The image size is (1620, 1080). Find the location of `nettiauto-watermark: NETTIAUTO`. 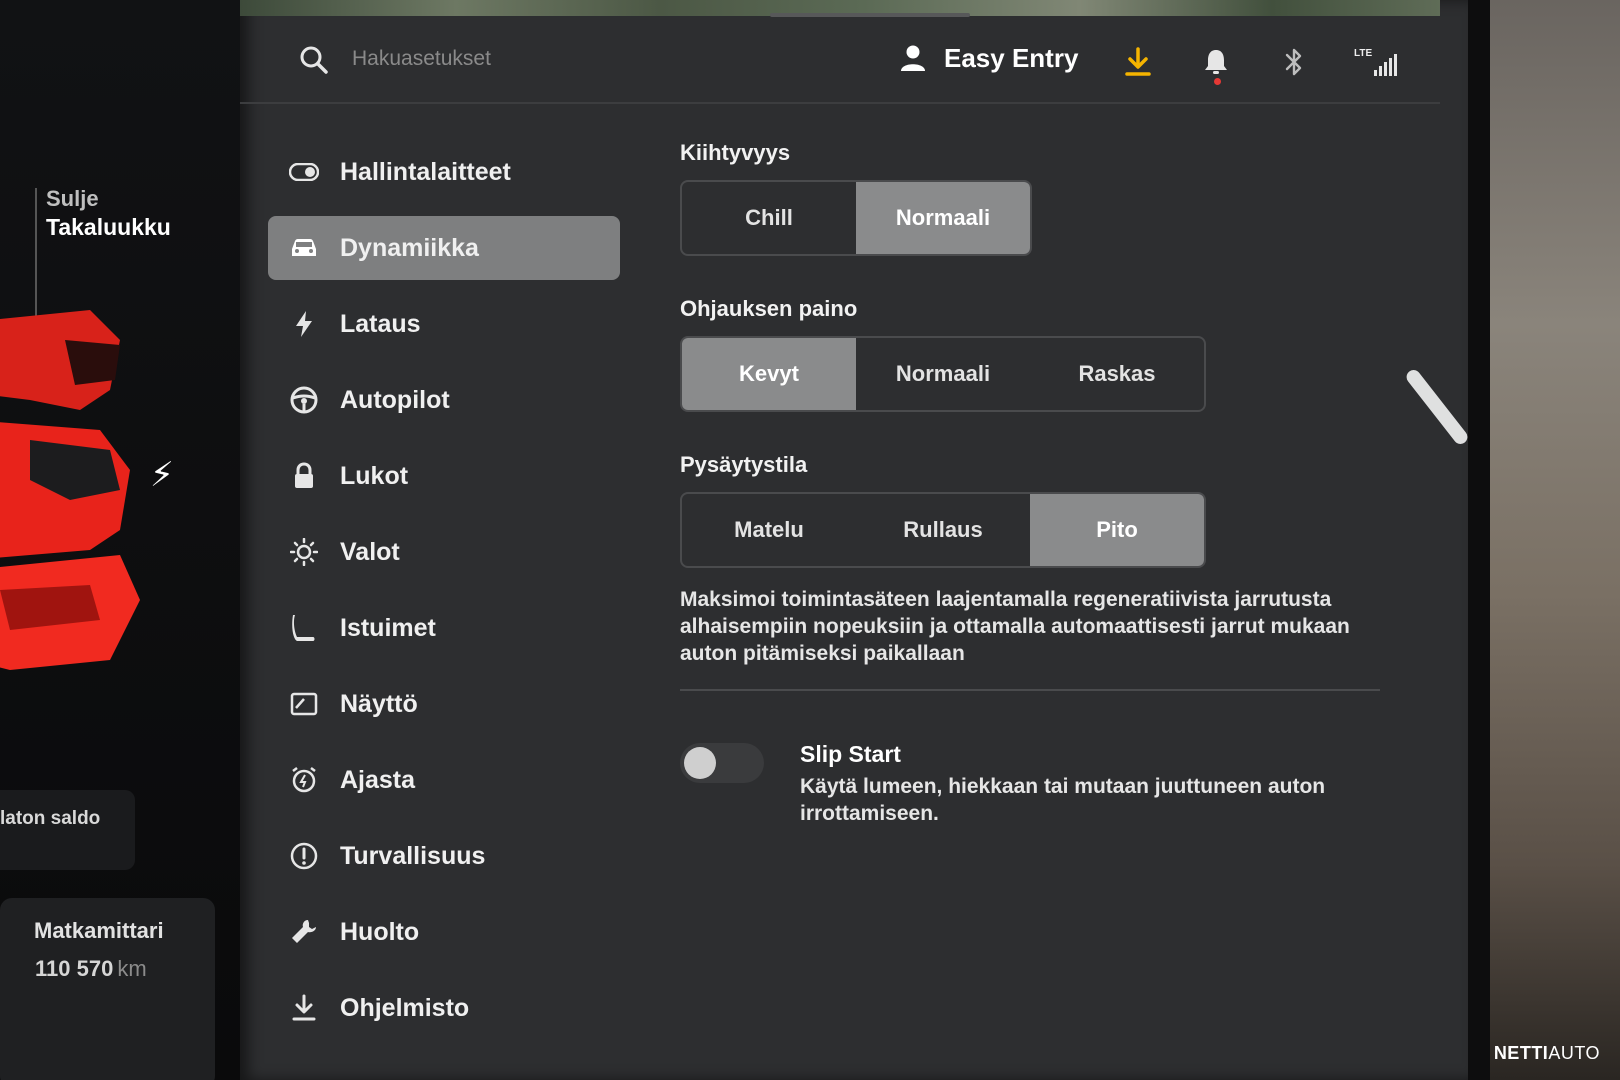

nettiauto-watermark: NETTIAUTO is located at coordinates (1547, 1053).